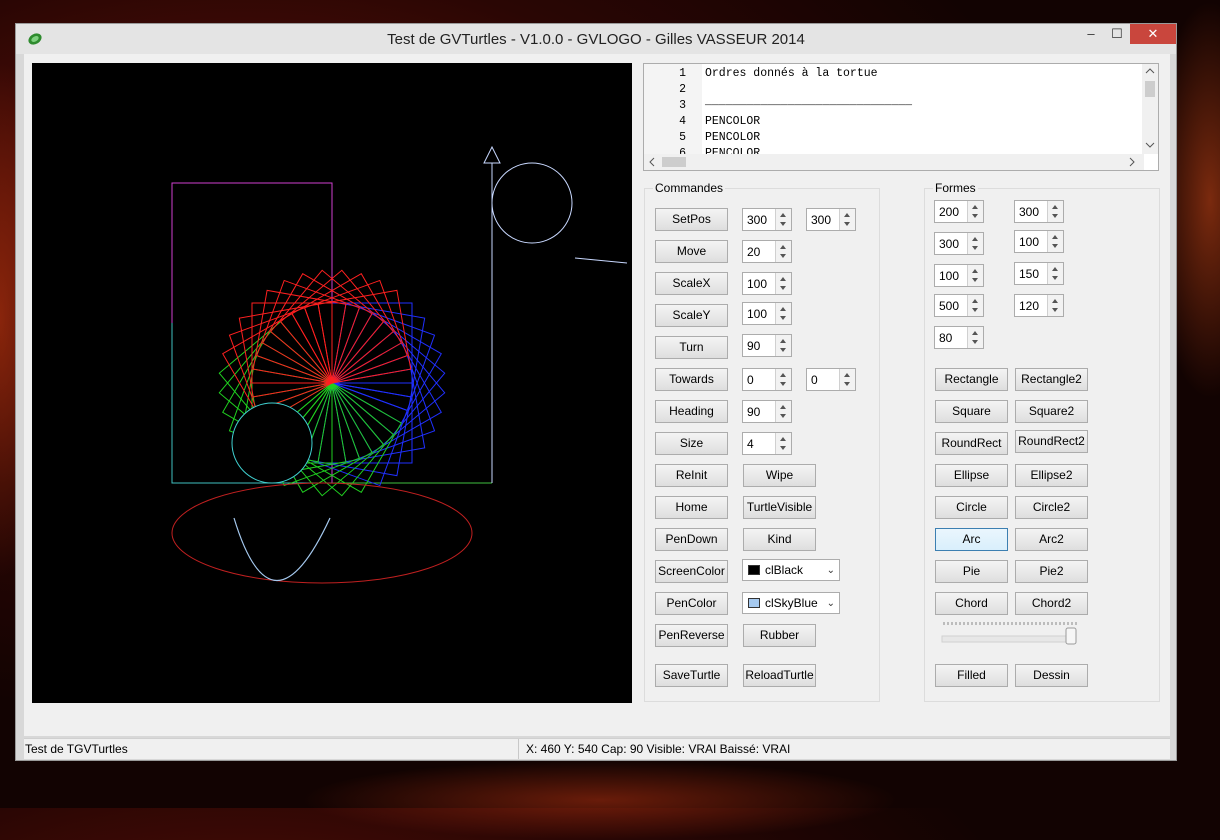 The height and width of the screenshot is (840, 1220). I want to click on pie-button: Pie, so click(971, 571).